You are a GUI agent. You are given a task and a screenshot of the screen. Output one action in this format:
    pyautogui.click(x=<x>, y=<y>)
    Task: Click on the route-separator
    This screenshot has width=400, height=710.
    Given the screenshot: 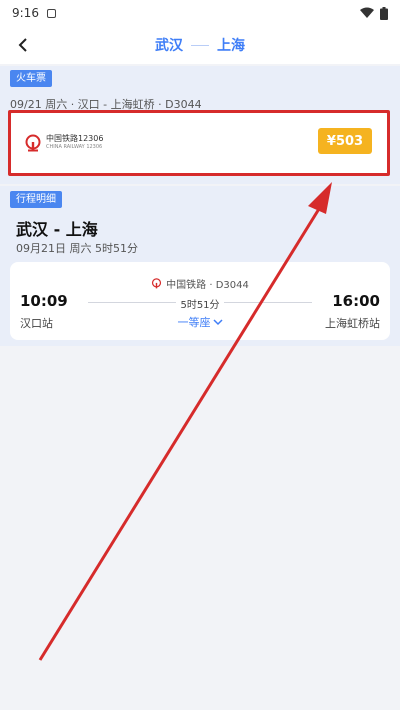 What is the action you would take?
    pyautogui.click(x=200, y=45)
    